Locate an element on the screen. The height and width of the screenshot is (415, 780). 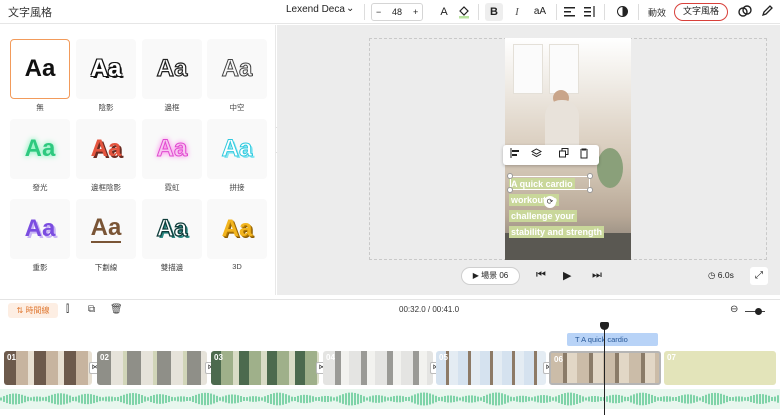
video-clip: 05 is located at coordinates (491, 368).